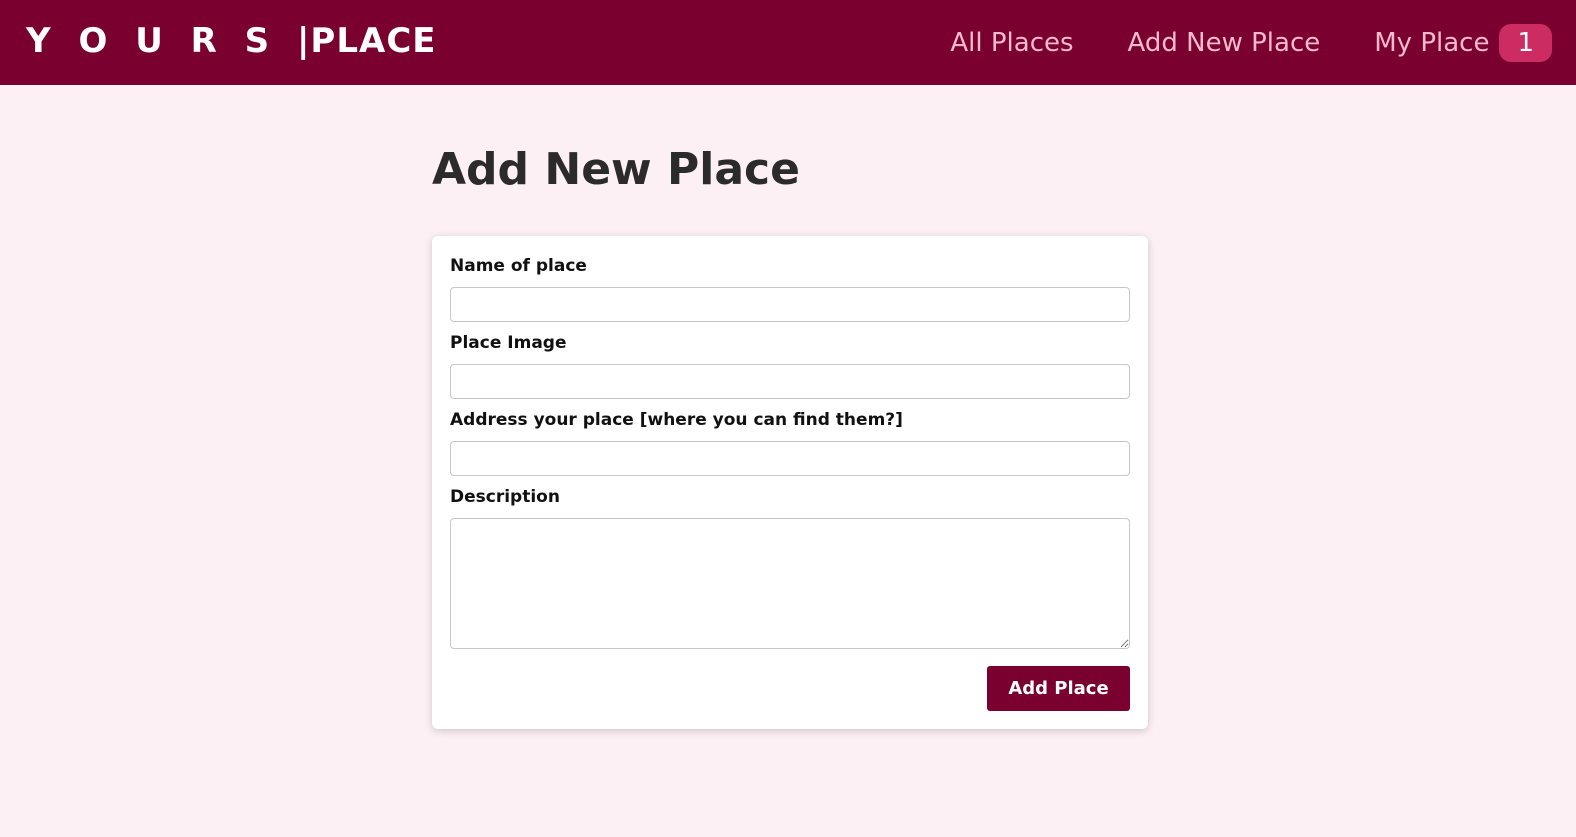 The width and height of the screenshot is (1576, 837). What do you see at coordinates (616, 169) in the screenshot?
I see `page-title: Add New Place` at bounding box center [616, 169].